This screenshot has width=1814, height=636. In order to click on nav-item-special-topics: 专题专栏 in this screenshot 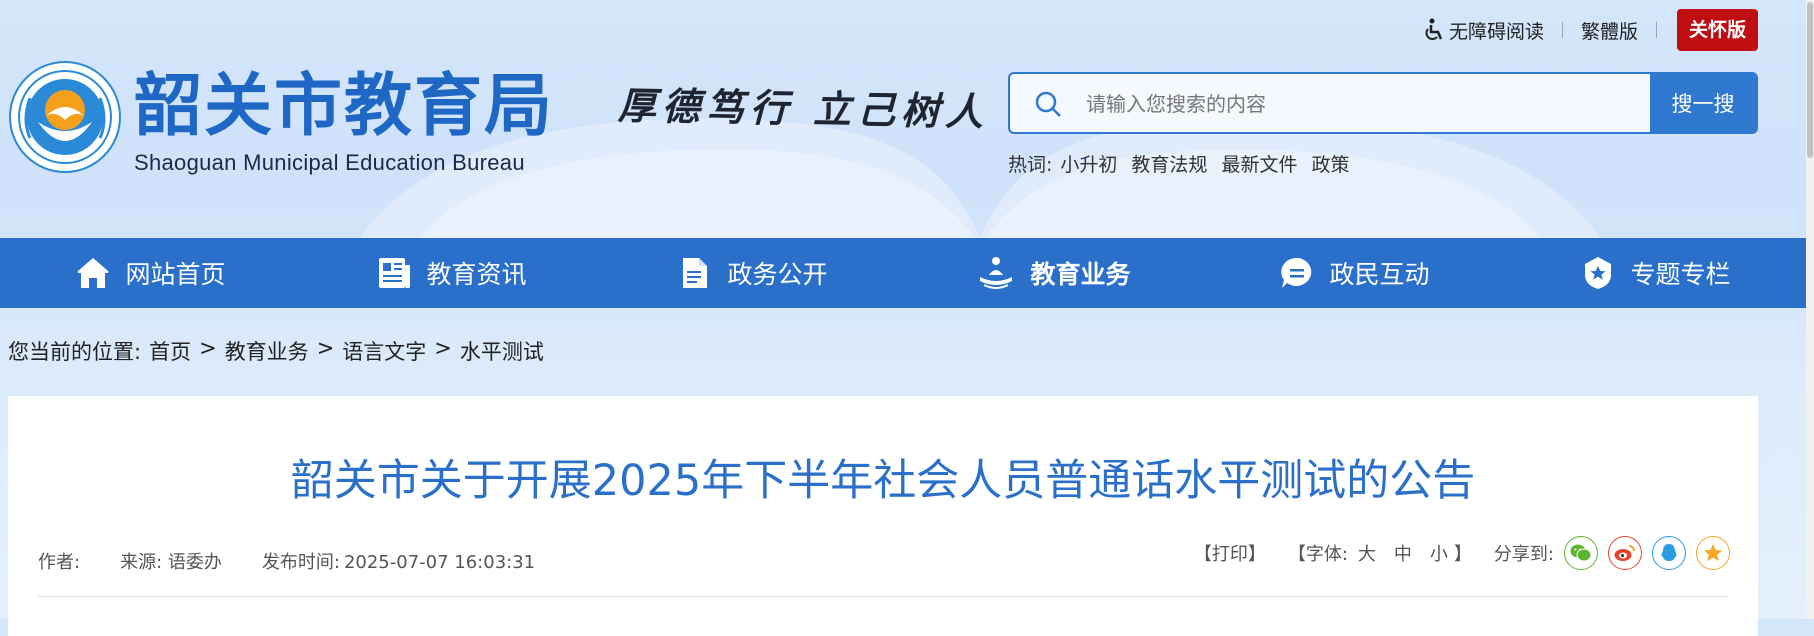, I will do `click(1655, 273)`.